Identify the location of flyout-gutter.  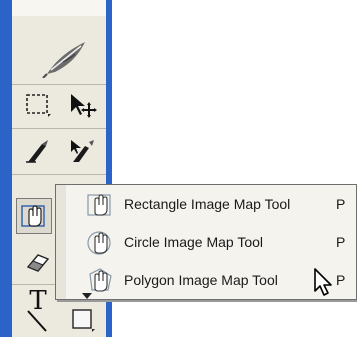
(61, 242).